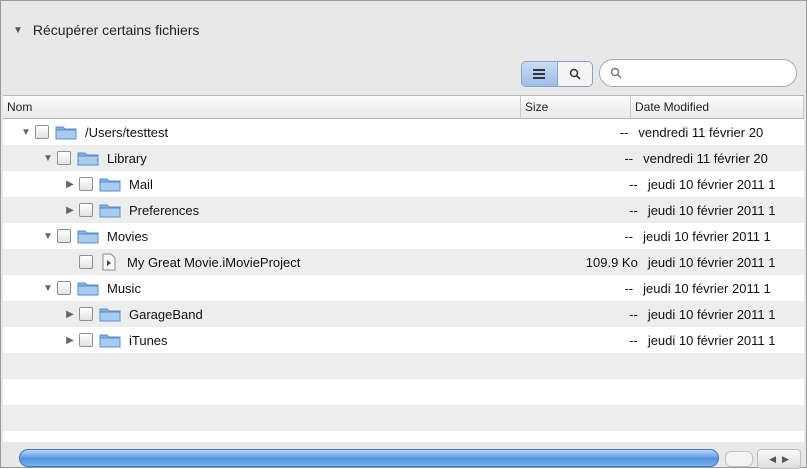  I want to click on cell-name: ▼ Library, so click(268, 158).